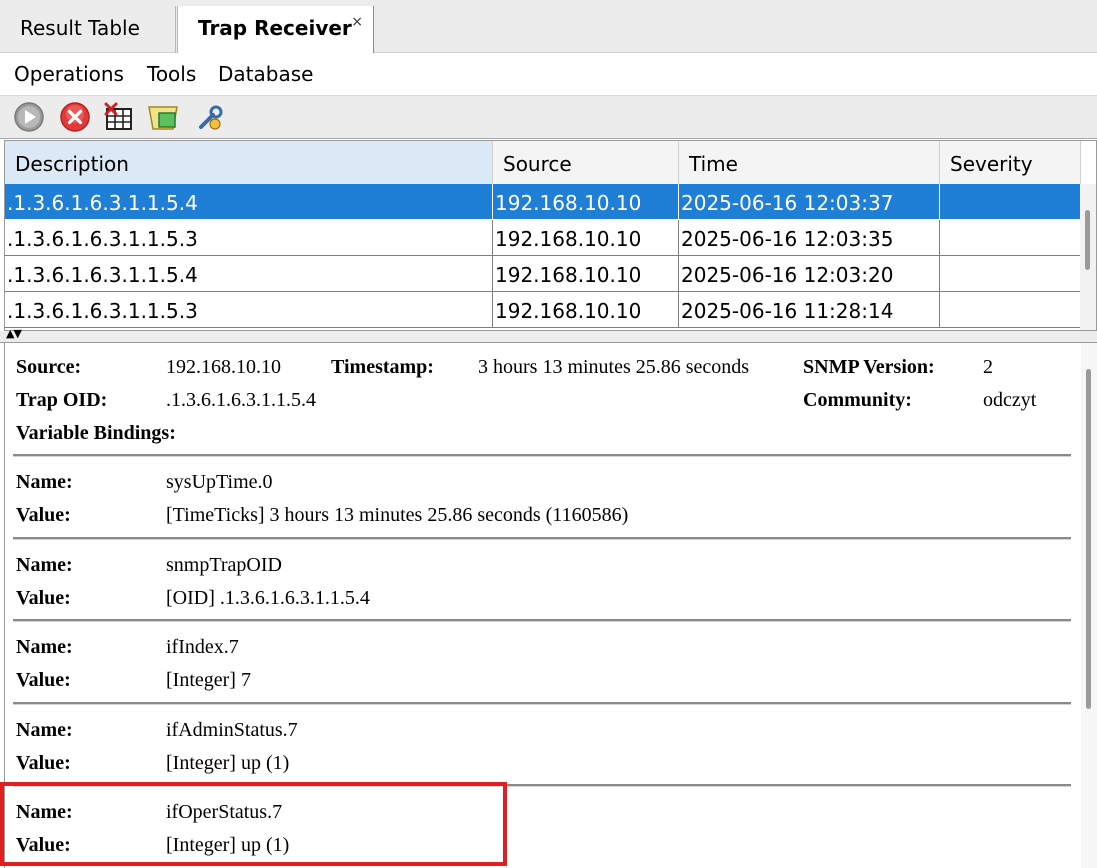 Image resolution: width=1097 pixels, height=868 pixels. What do you see at coordinates (208, 680) in the screenshot?
I see `binding-value: [Integer] 7` at bounding box center [208, 680].